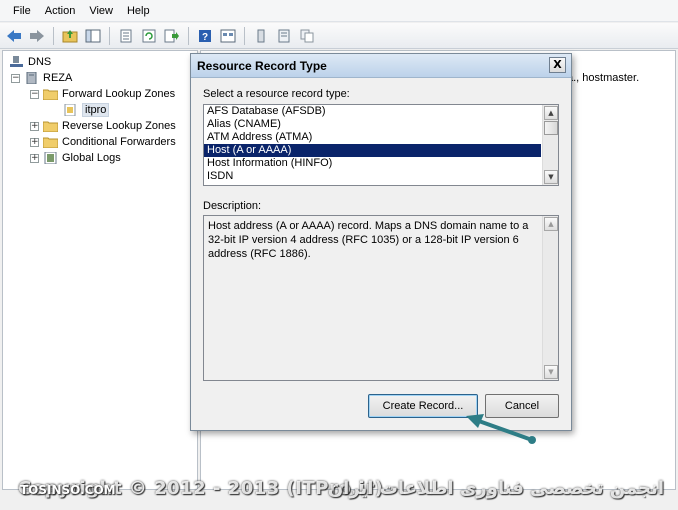  I want to click on show-hide-tree-icon, so click(93, 36).